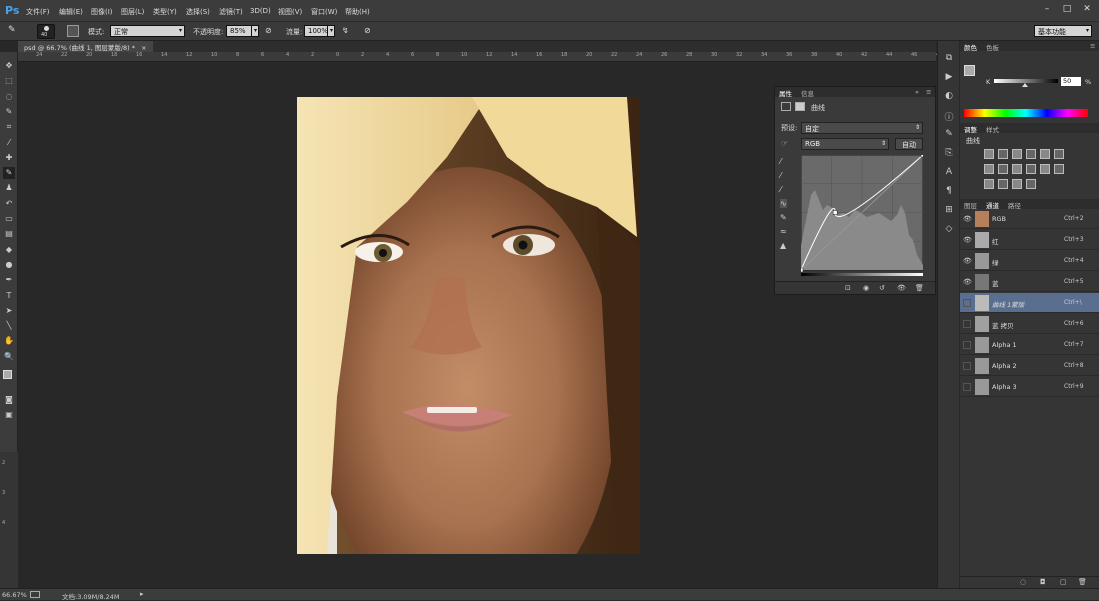  Describe the element at coordinates (862, 215) in the screenshot. I see `curves-graph` at that location.